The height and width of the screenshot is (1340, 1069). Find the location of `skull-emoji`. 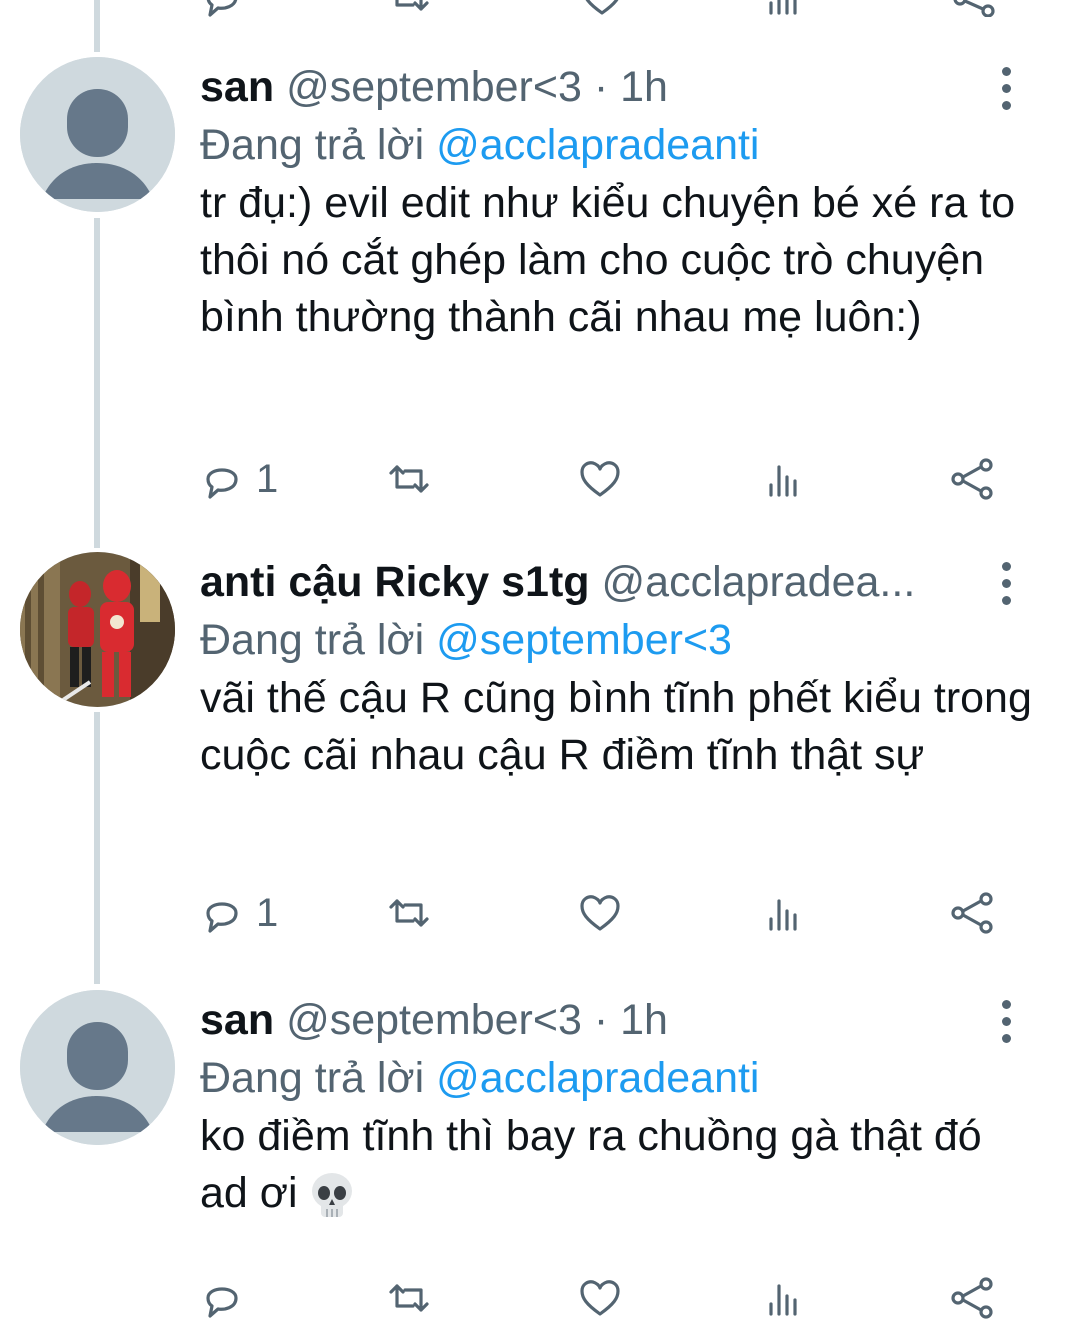

skull-emoji is located at coordinates (332, 1196).